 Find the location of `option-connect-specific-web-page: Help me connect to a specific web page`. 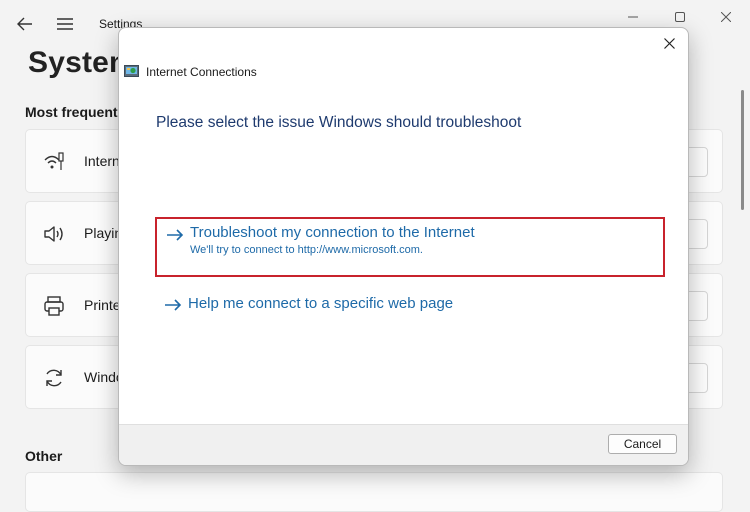

option-connect-specific-web-page: Help me connect to a specific web page is located at coordinates (410, 306).